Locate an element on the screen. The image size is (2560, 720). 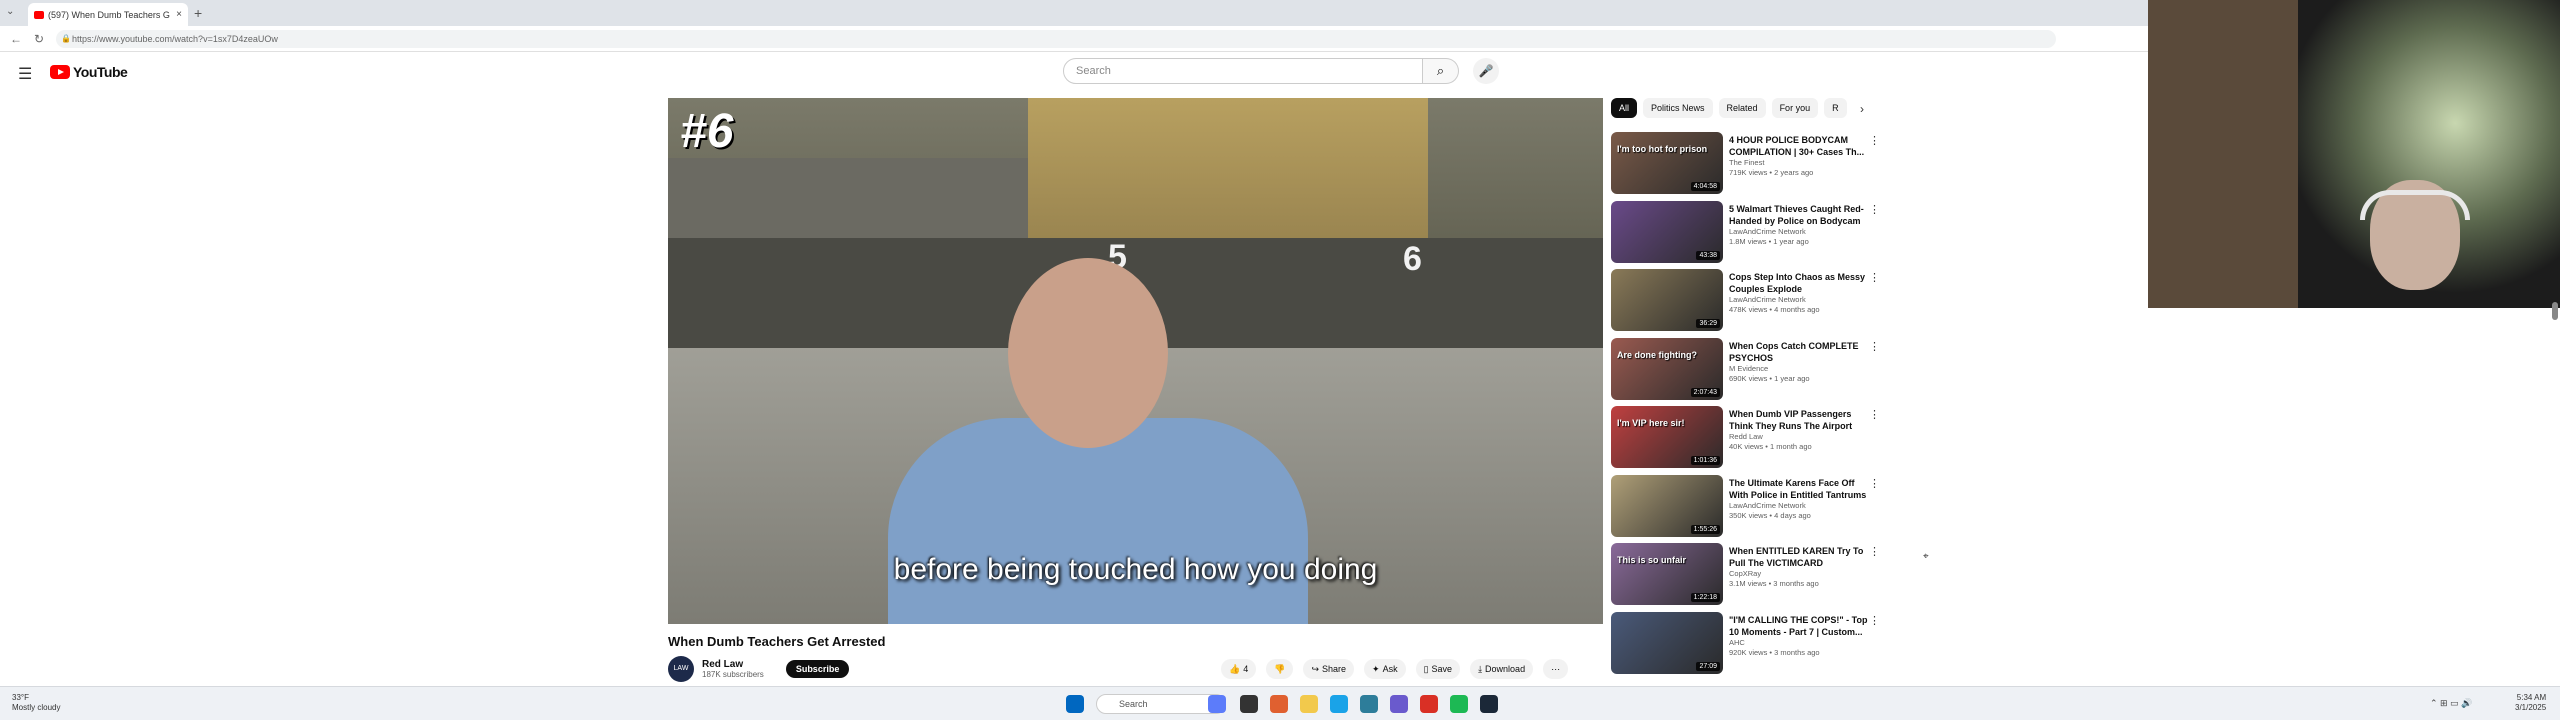
dislike-button: 👎 is located at coordinates (1280, 669).